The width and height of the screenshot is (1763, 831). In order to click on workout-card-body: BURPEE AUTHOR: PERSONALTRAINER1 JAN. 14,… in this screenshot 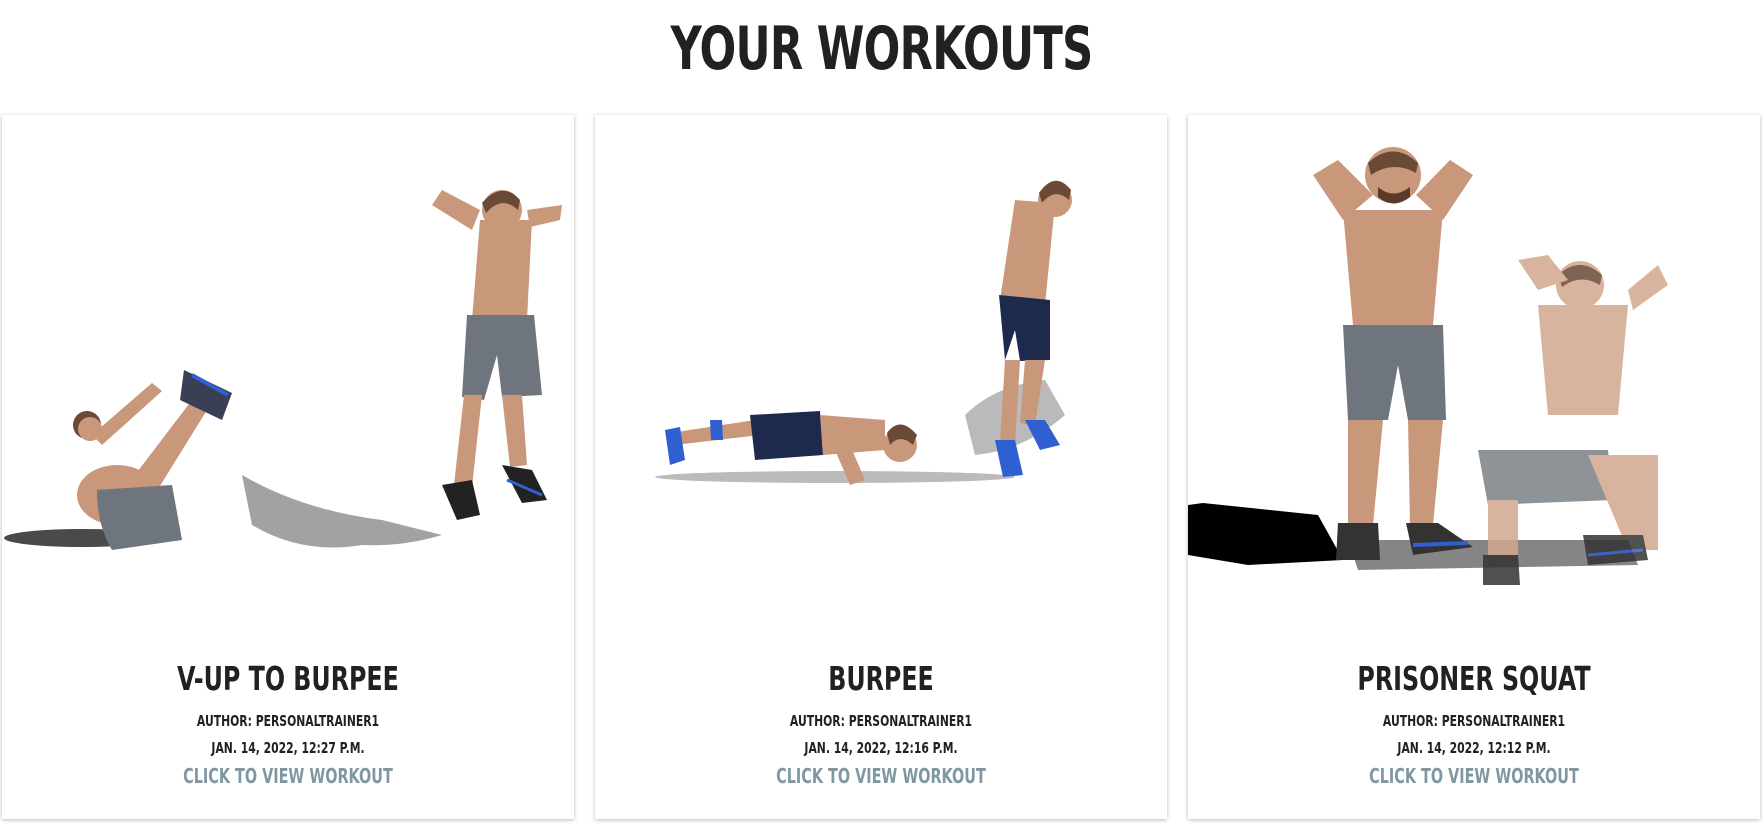, I will do `click(881, 725)`.